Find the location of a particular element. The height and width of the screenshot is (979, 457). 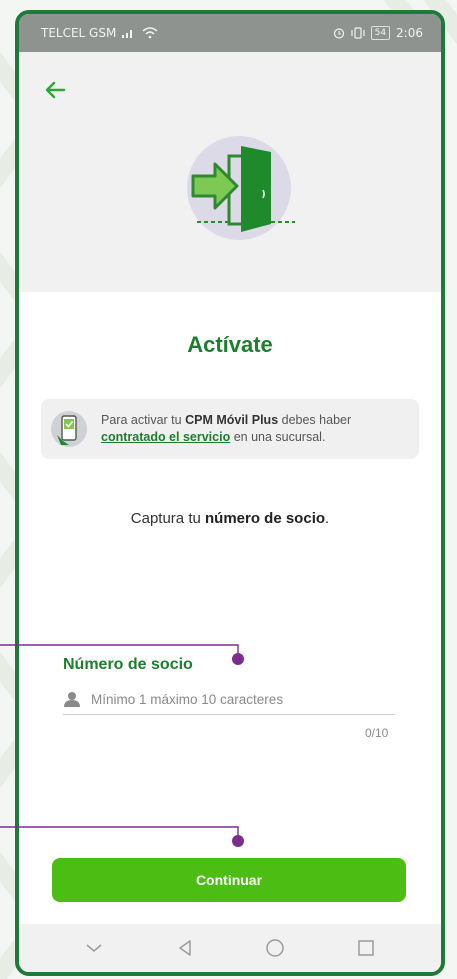

member-number-input is located at coordinates (242, 699).